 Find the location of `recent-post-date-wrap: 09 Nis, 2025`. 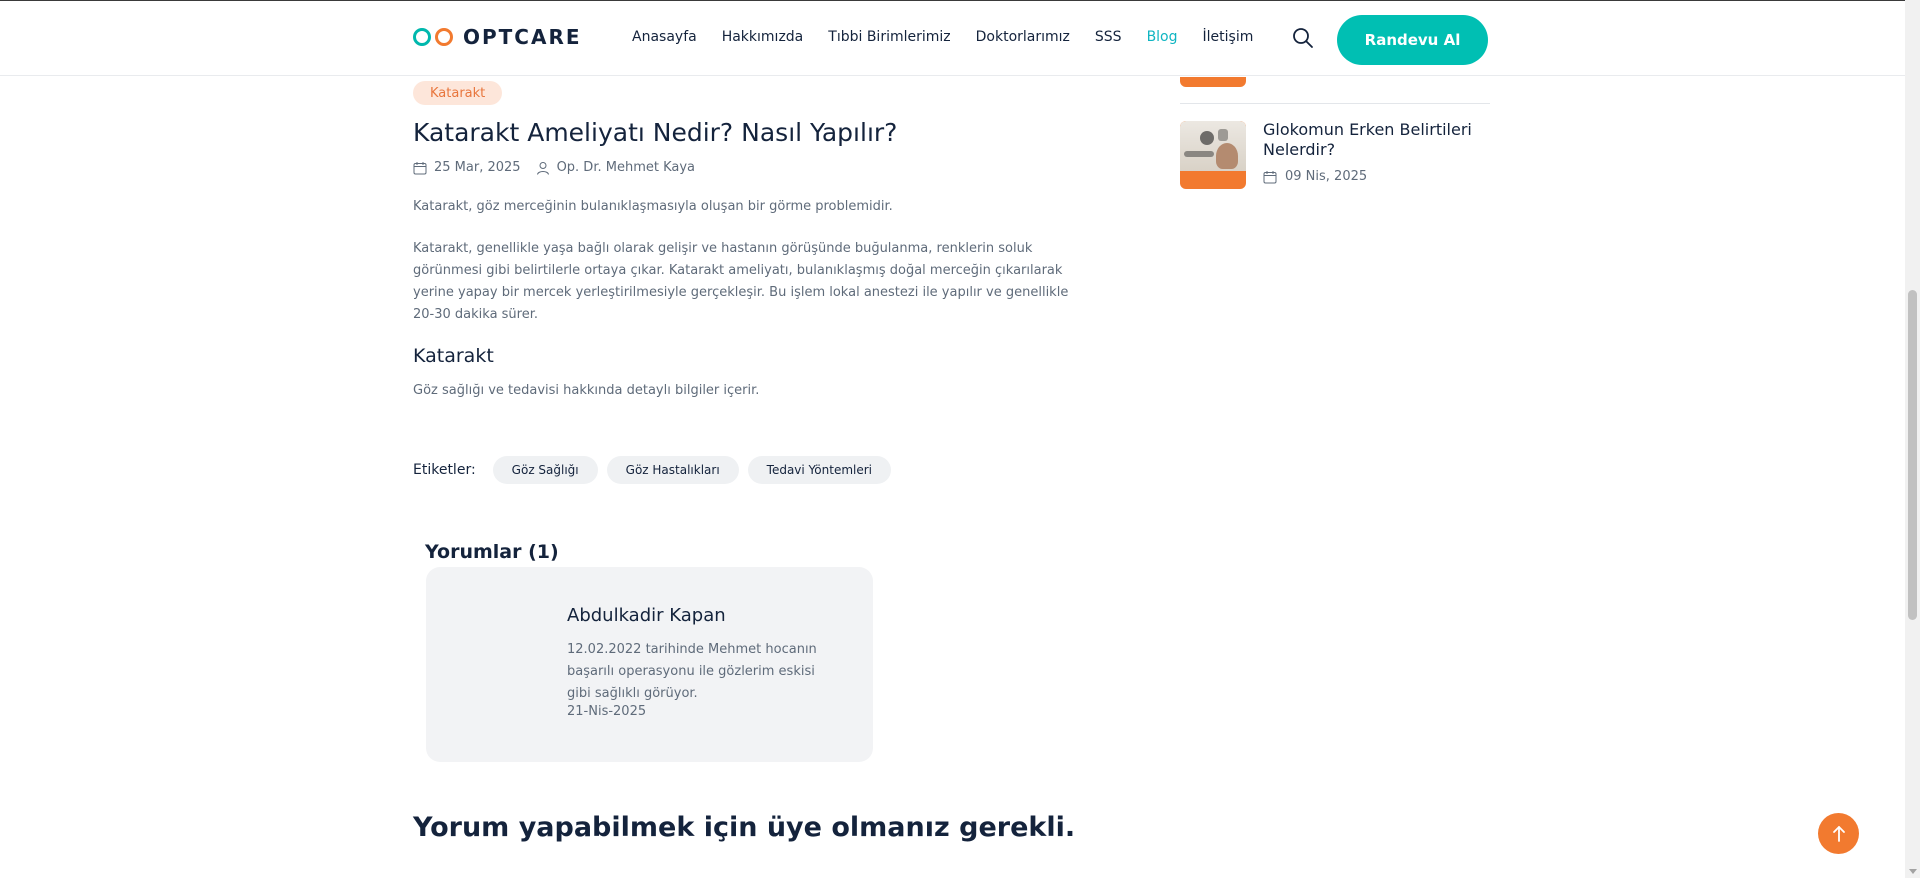

recent-post-date-wrap: 09 Nis, 2025 is located at coordinates (1315, 176).